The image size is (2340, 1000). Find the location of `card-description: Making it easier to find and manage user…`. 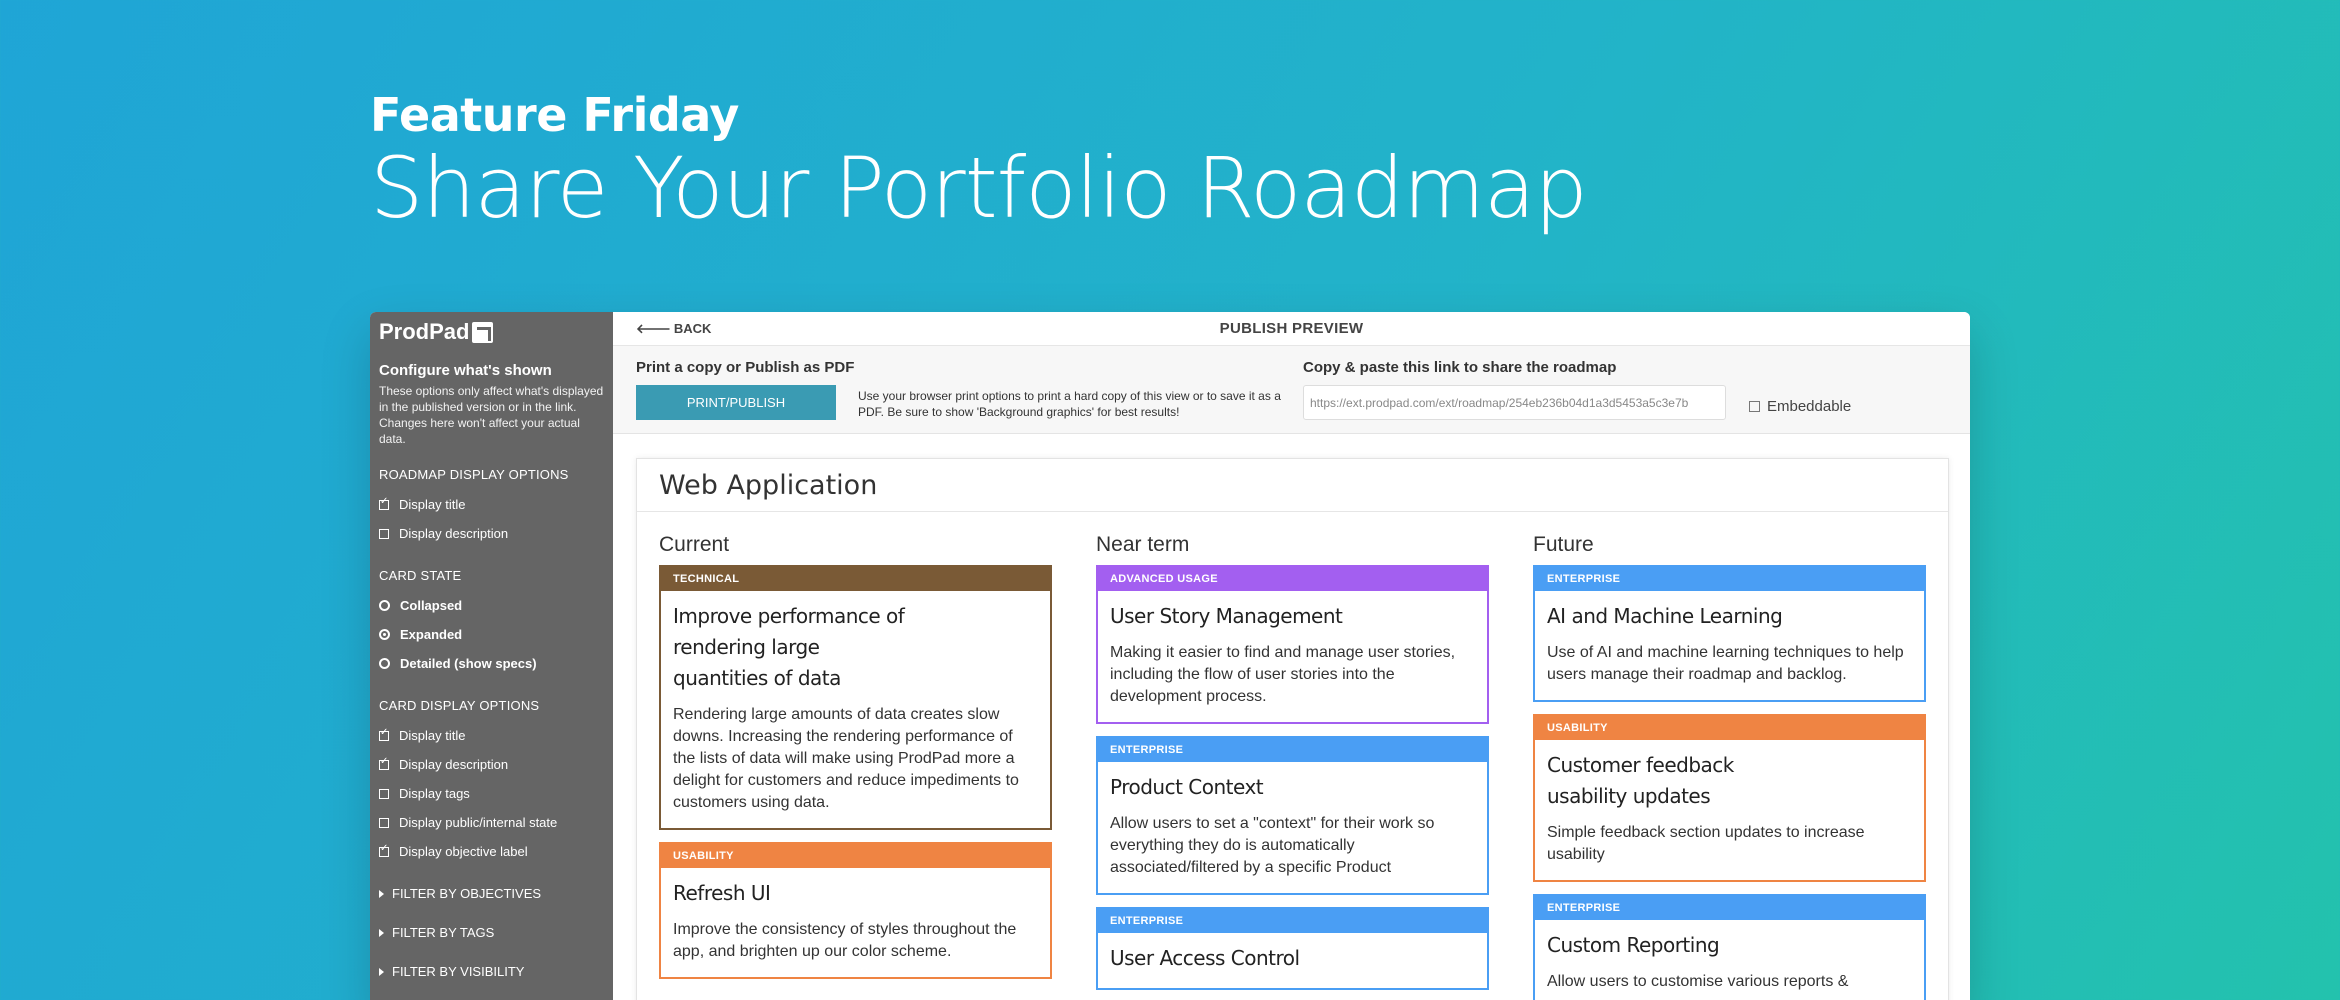

card-description: Making it easier to find and manage user… is located at coordinates (1283, 674).